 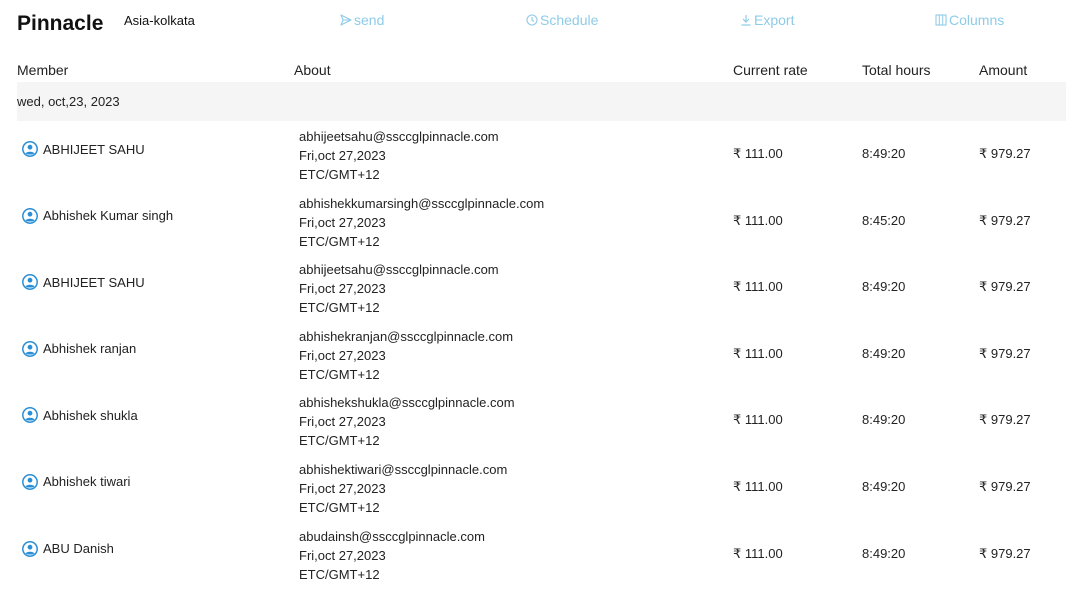 What do you see at coordinates (770, 70) in the screenshot?
I see `header-current-rate: Current rate` at bounding box center [770, 70].